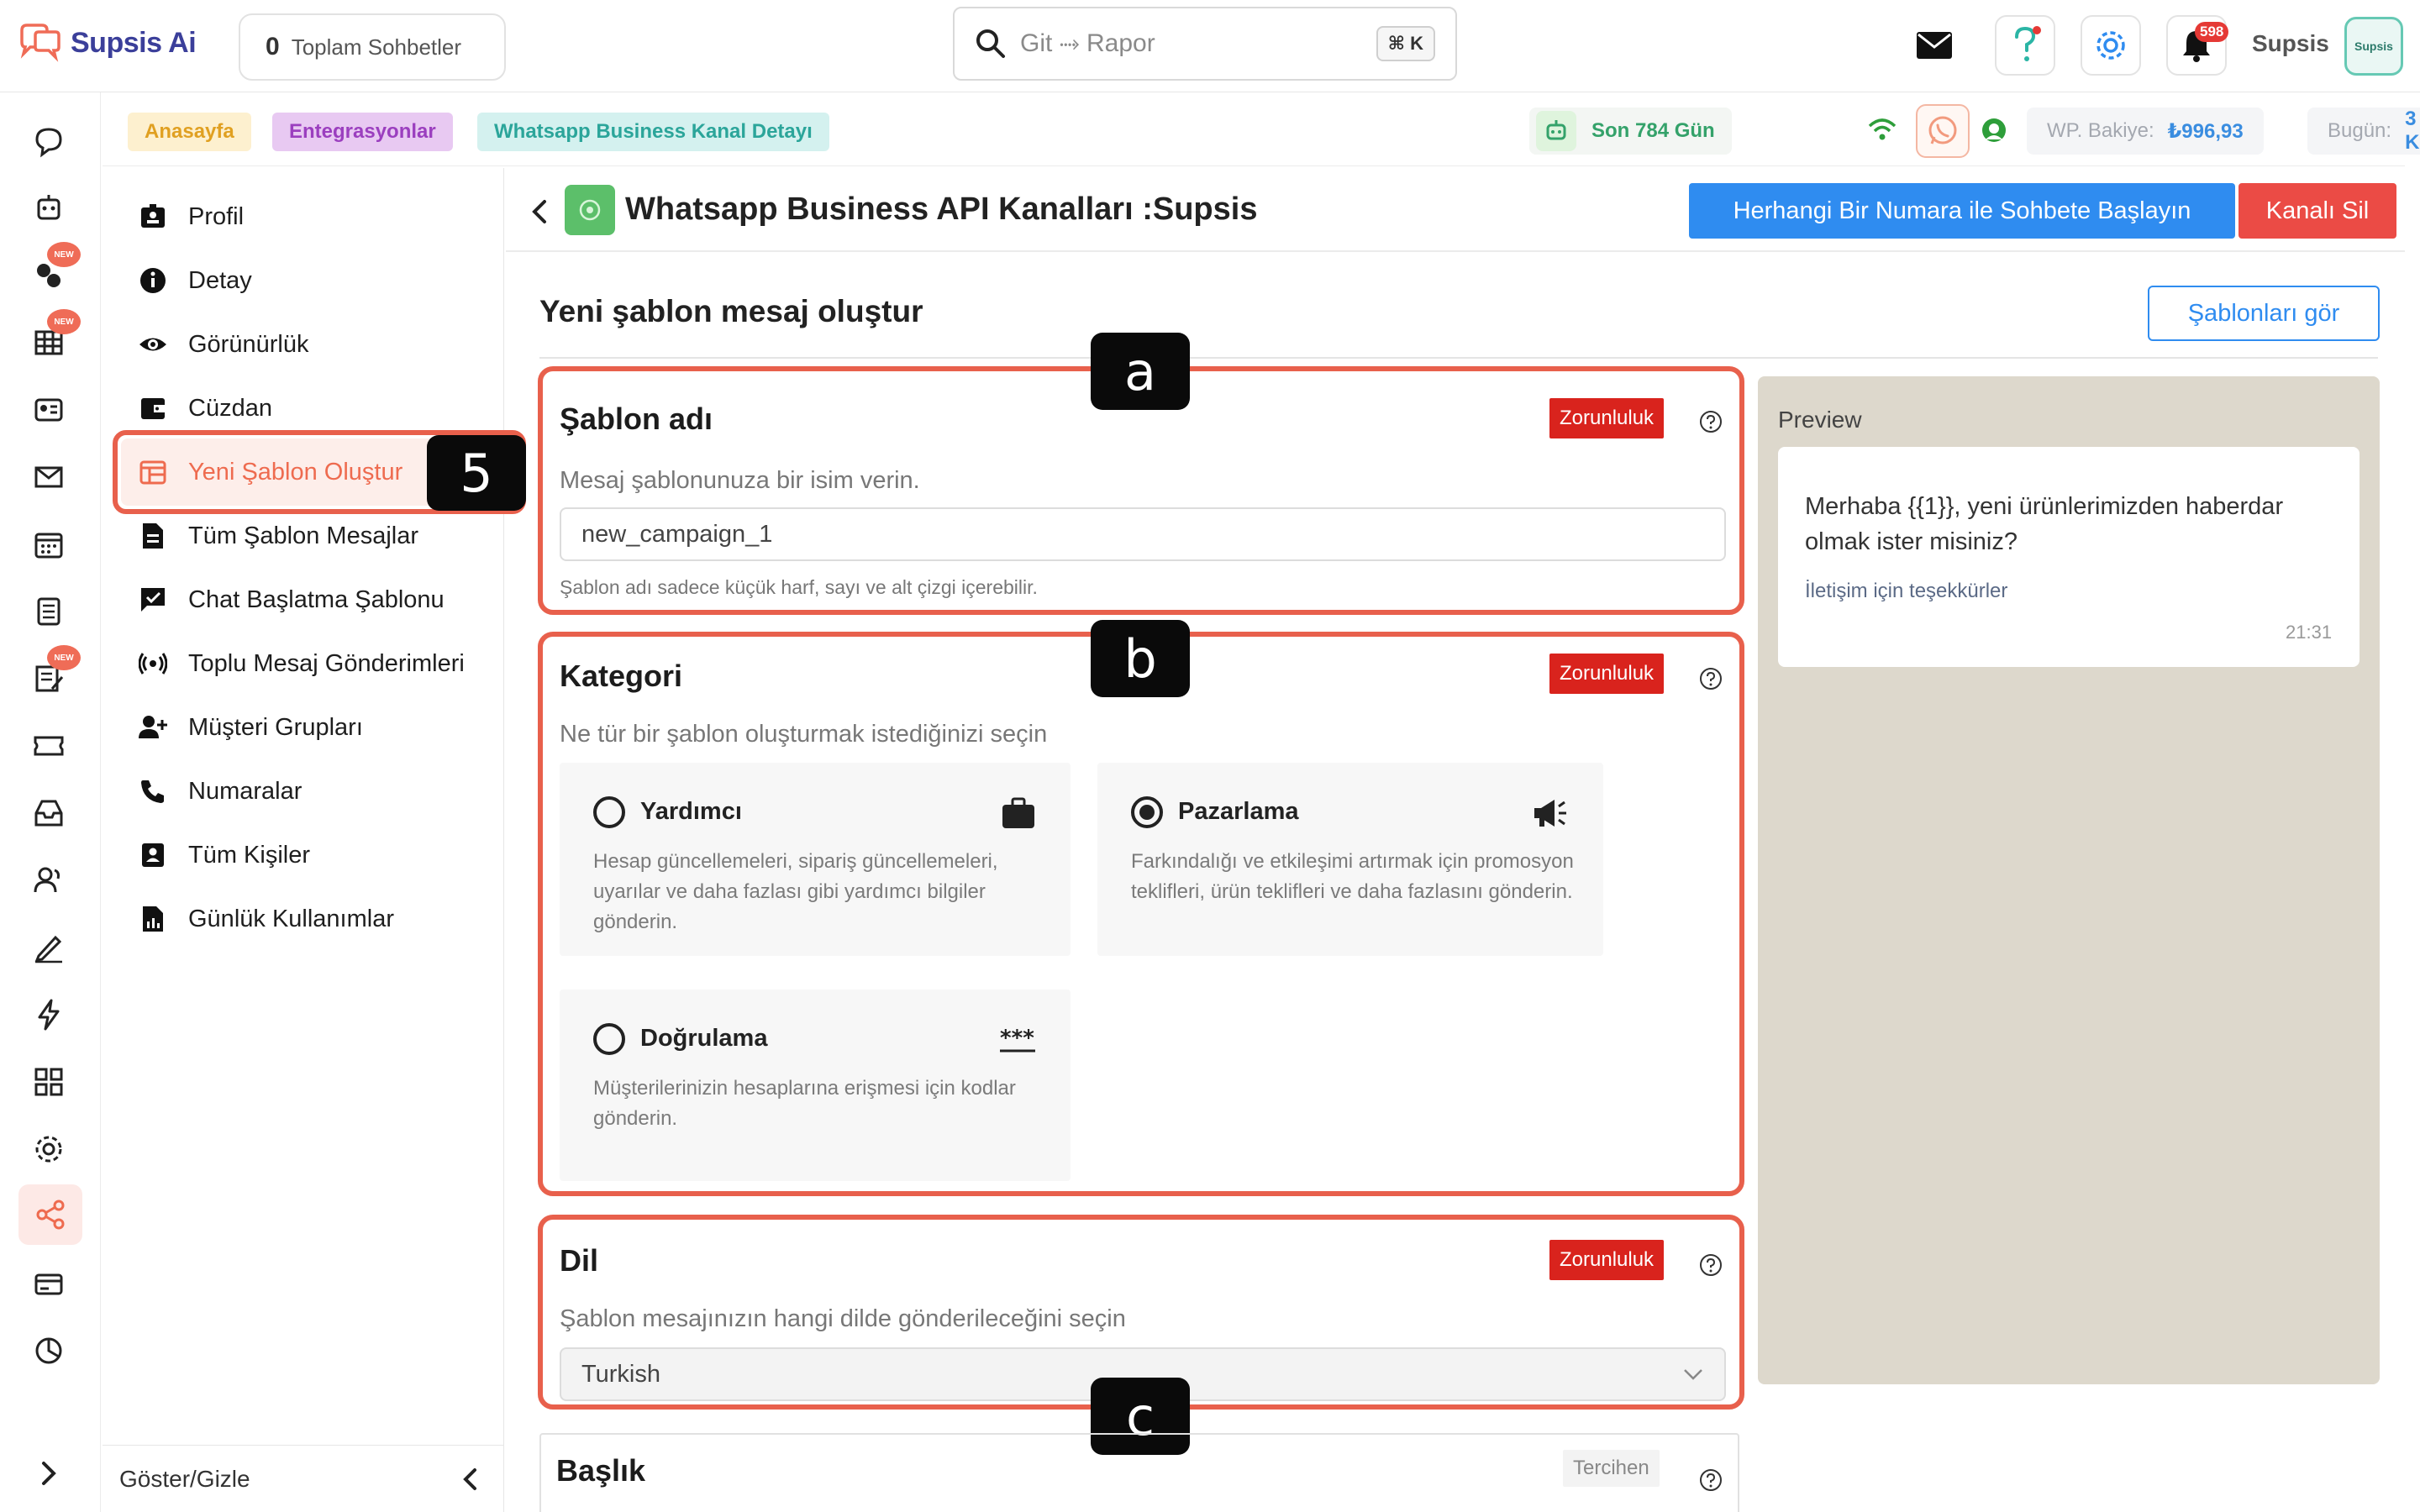 This screenshot has height=1512, width=2420. What do you see at coordinates (153, 727) in the screenshot?
I see `user-plus-icon` at bounding box center [153, 727].